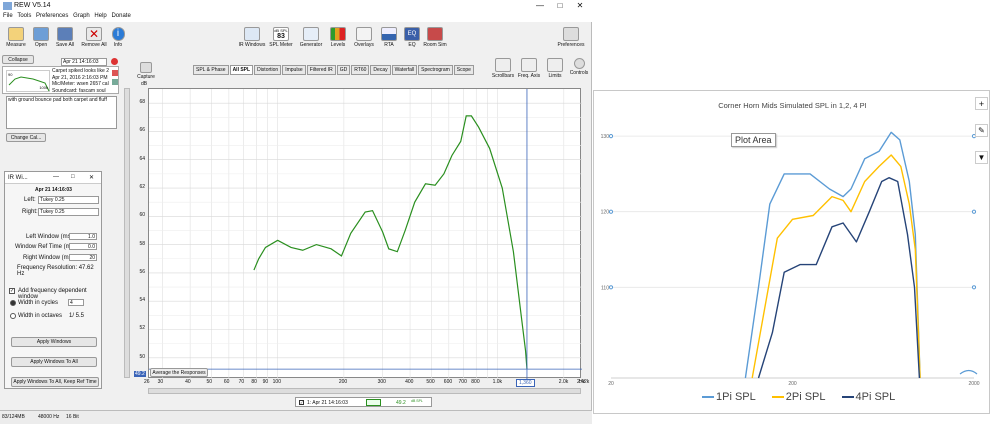  What do you see at coordinates (875, 397) in the screenshot?
I see `legend-label: 4Pi SPL` at bounding box center [875, 397].